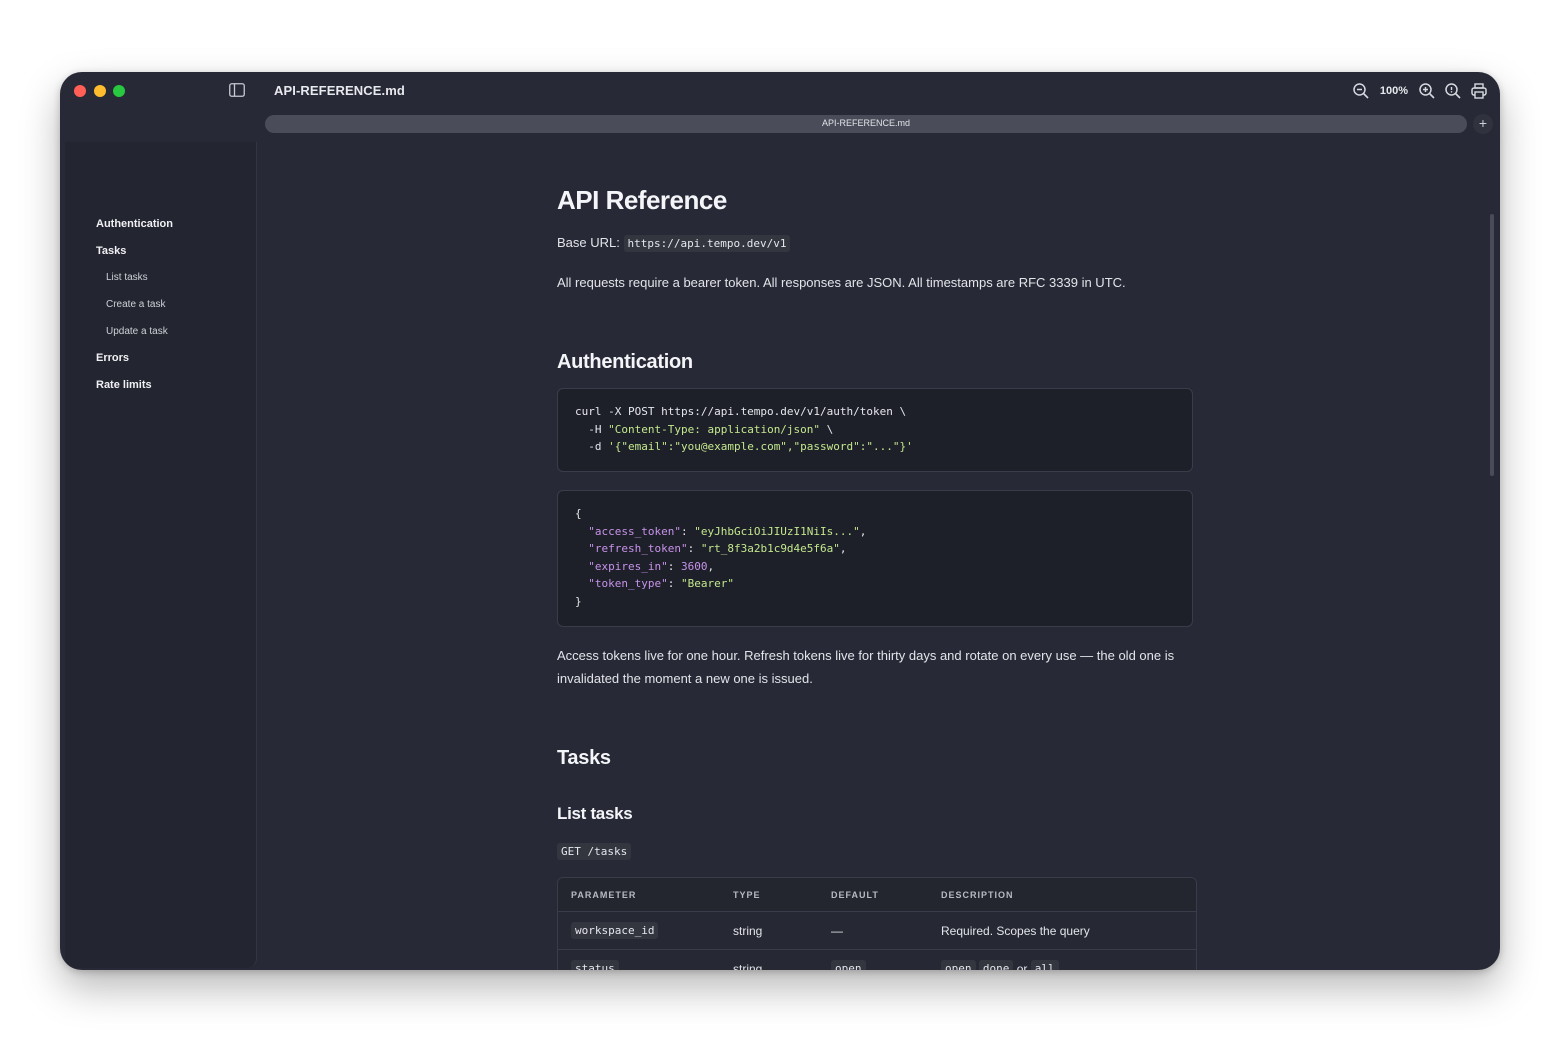 This screenshot has height=1050, width=1560. I want to click on json-key: "access_token", so click(634, 531).